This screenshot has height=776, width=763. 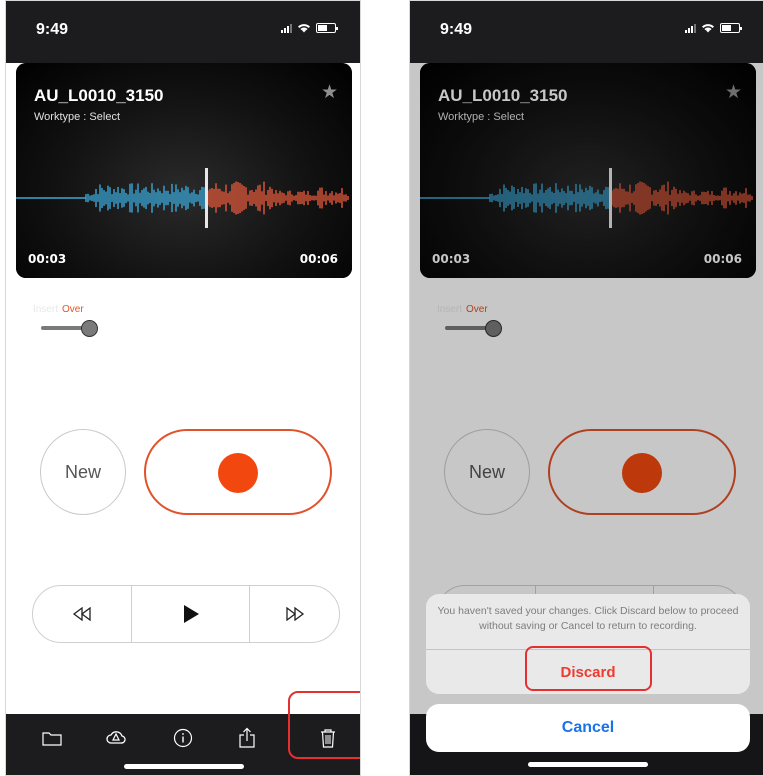 What do you see at coordinates (52, 738) in the screenshot?
I see `folder-icon` at bounding box center [52, 738].